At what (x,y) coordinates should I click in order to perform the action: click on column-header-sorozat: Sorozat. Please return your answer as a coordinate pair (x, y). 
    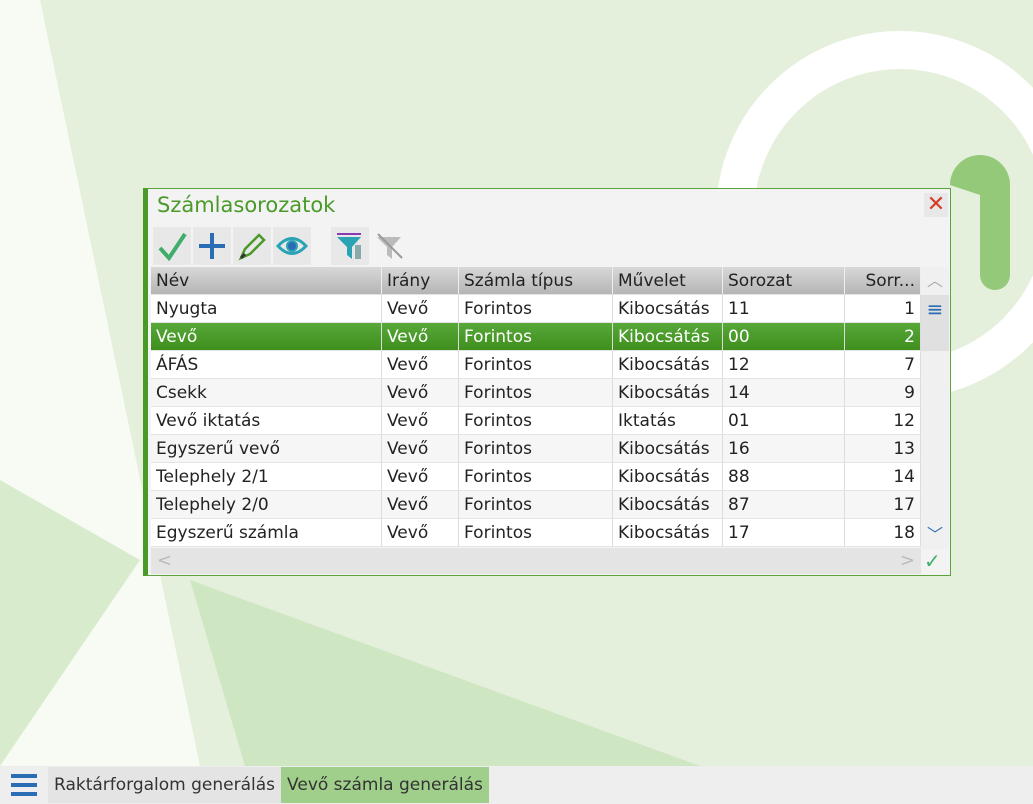
    Looking at the image, I should click on (784, 280).